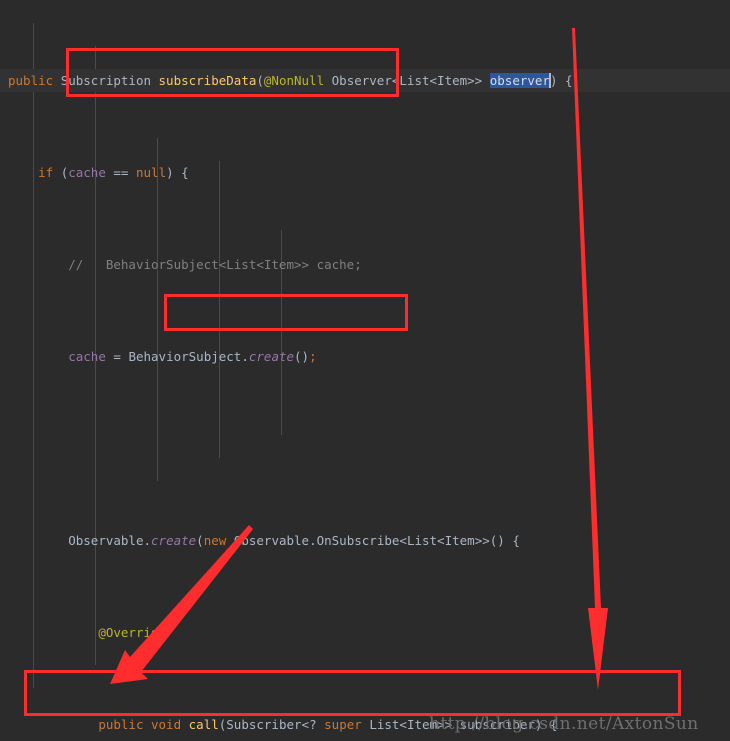 This screenshot has height=741, width=730. What do you see at coordinates (358, 540) in the screenshot?
I see `token-type-onsubscribe: OnSubscribe` at bounding box center [358, 540].